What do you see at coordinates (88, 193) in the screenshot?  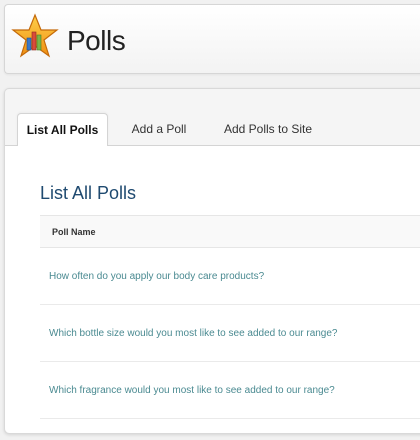 I see `section-heading: List All Polls` at bounding box center [88, 193].